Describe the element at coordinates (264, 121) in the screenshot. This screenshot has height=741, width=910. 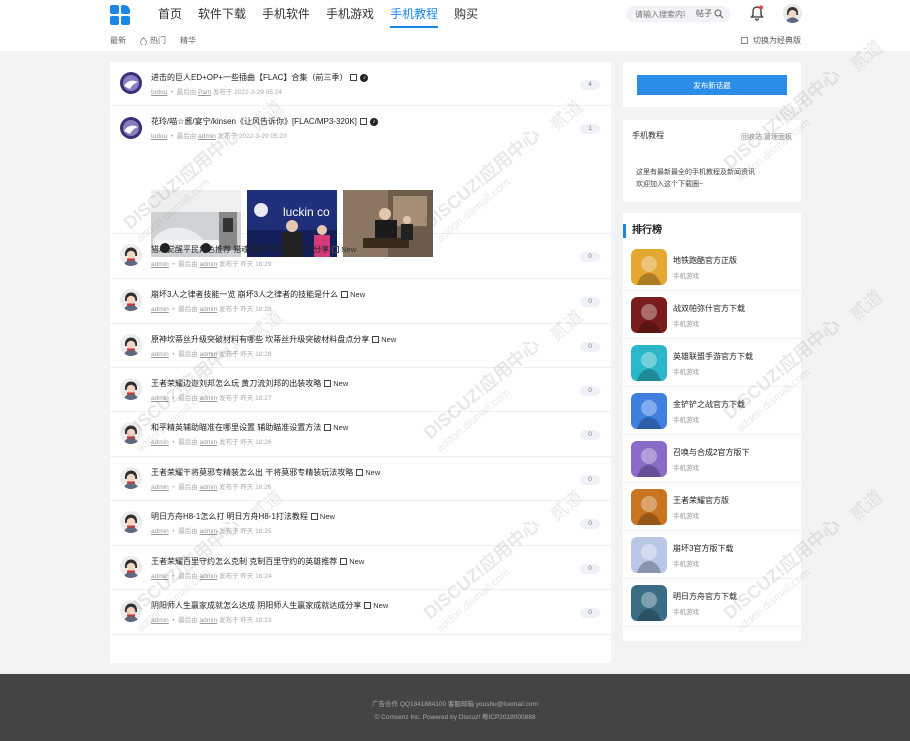
I see `thread-title: 花玲/喵☆酱/宴宁/kinsen《让风告诉你》[FLAC/MP3-320K] ♪` at that location.